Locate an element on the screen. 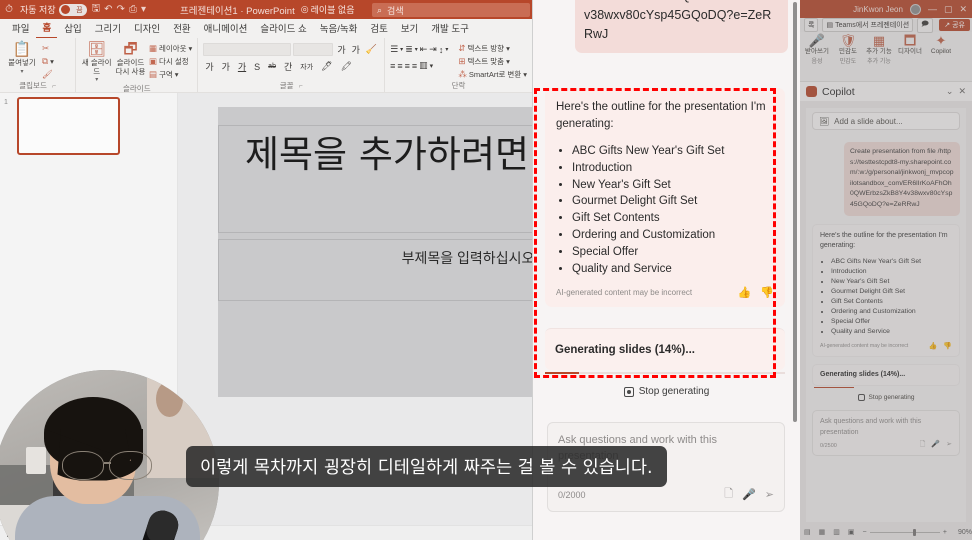 The height and width of the screenshot is (540, 972). align-text-dropdown-icon: ▾ is located at coordinates (508, 61).